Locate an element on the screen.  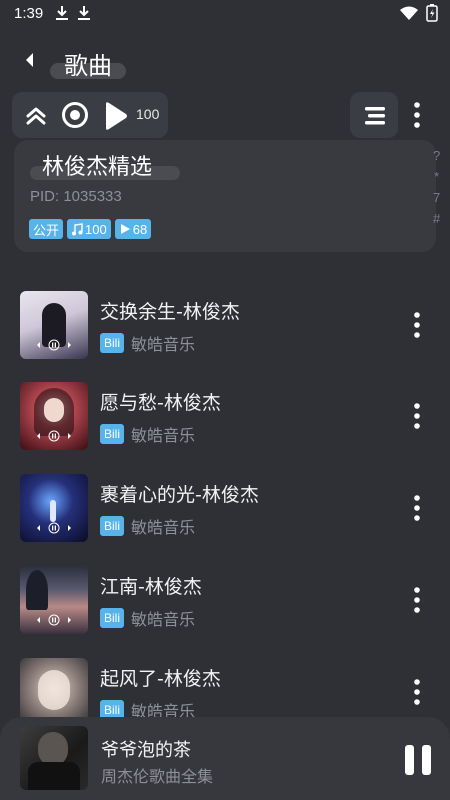
song-title: 愿与愁-林俊杰 is located at coordinates (160, 403).